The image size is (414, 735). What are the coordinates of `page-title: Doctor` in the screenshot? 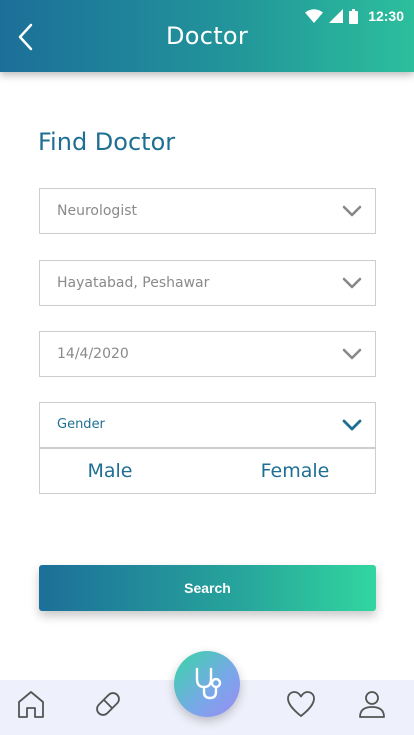 It's located at (207, 36).